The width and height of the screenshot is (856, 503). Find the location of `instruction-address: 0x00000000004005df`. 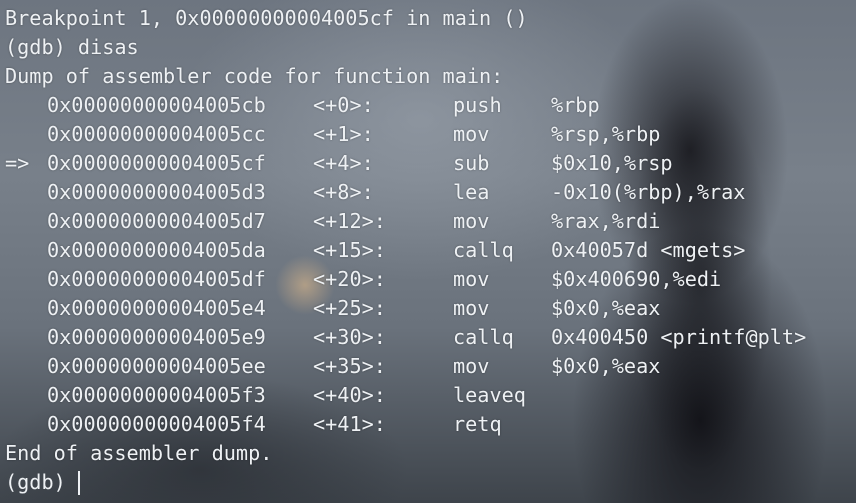

instruction-address: 0x00000000004005df is located at coordinates (156, 279).